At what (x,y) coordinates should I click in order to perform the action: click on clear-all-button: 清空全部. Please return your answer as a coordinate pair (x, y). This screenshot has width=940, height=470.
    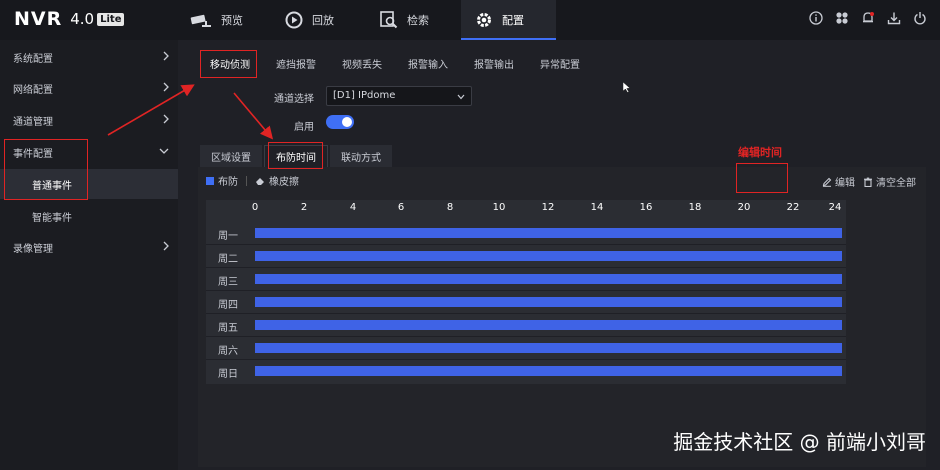
    Looking at the image, I should click on (889, 181).